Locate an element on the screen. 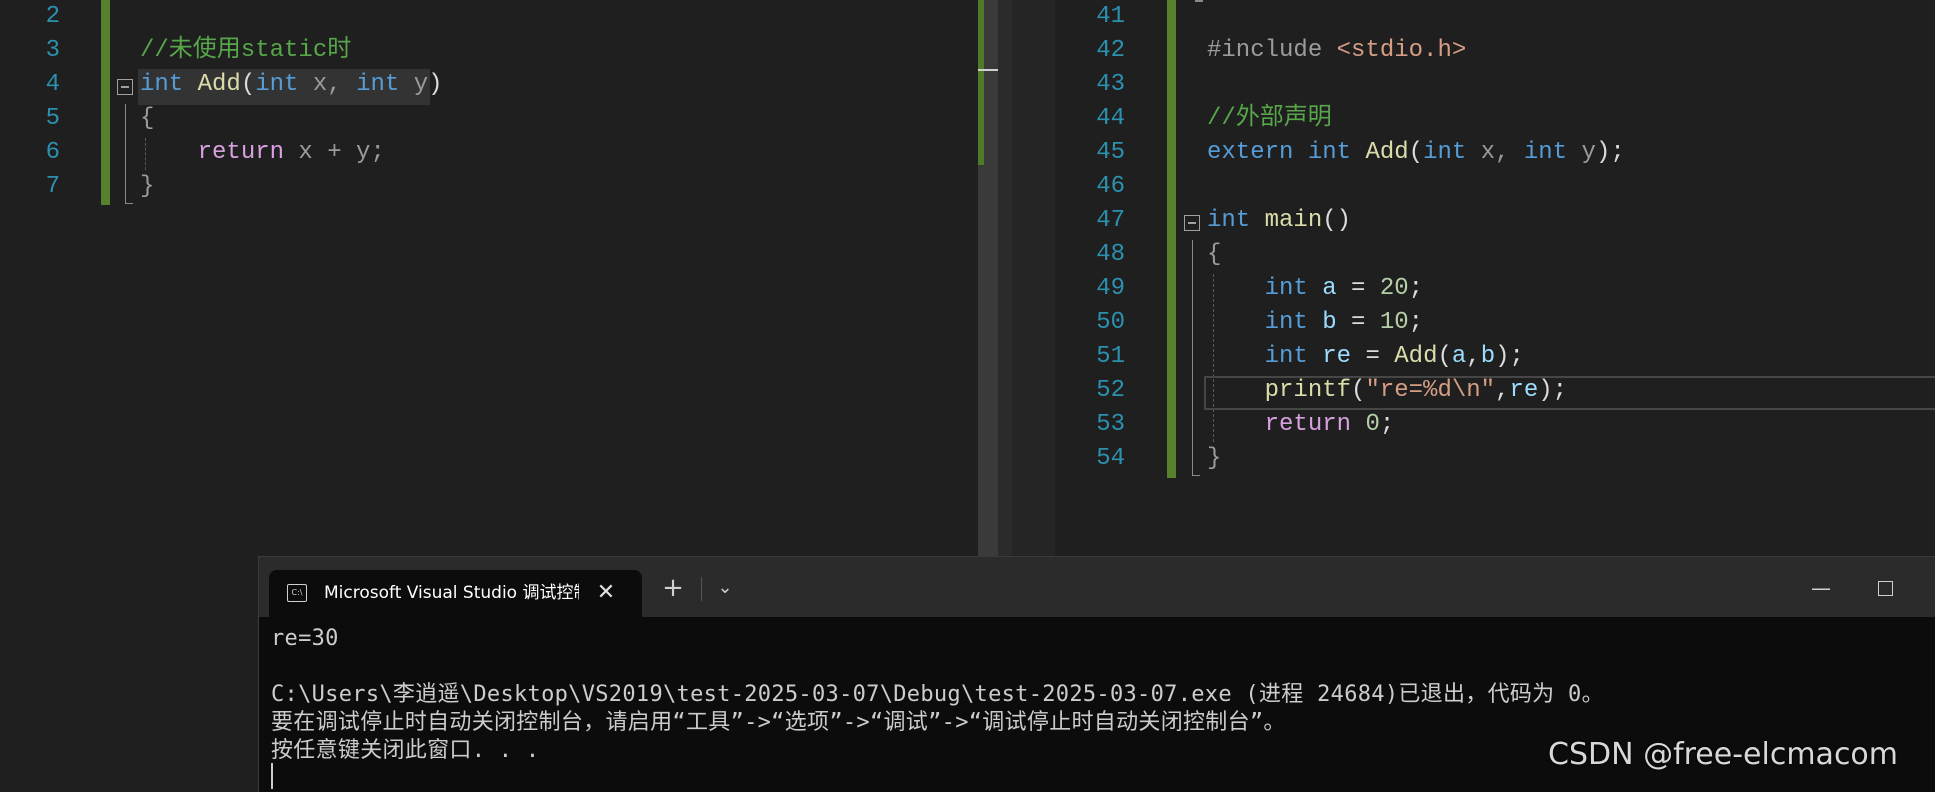 This screenshot has width=1935, height=792. code-token: printf is located at coordinates (1308, 390).